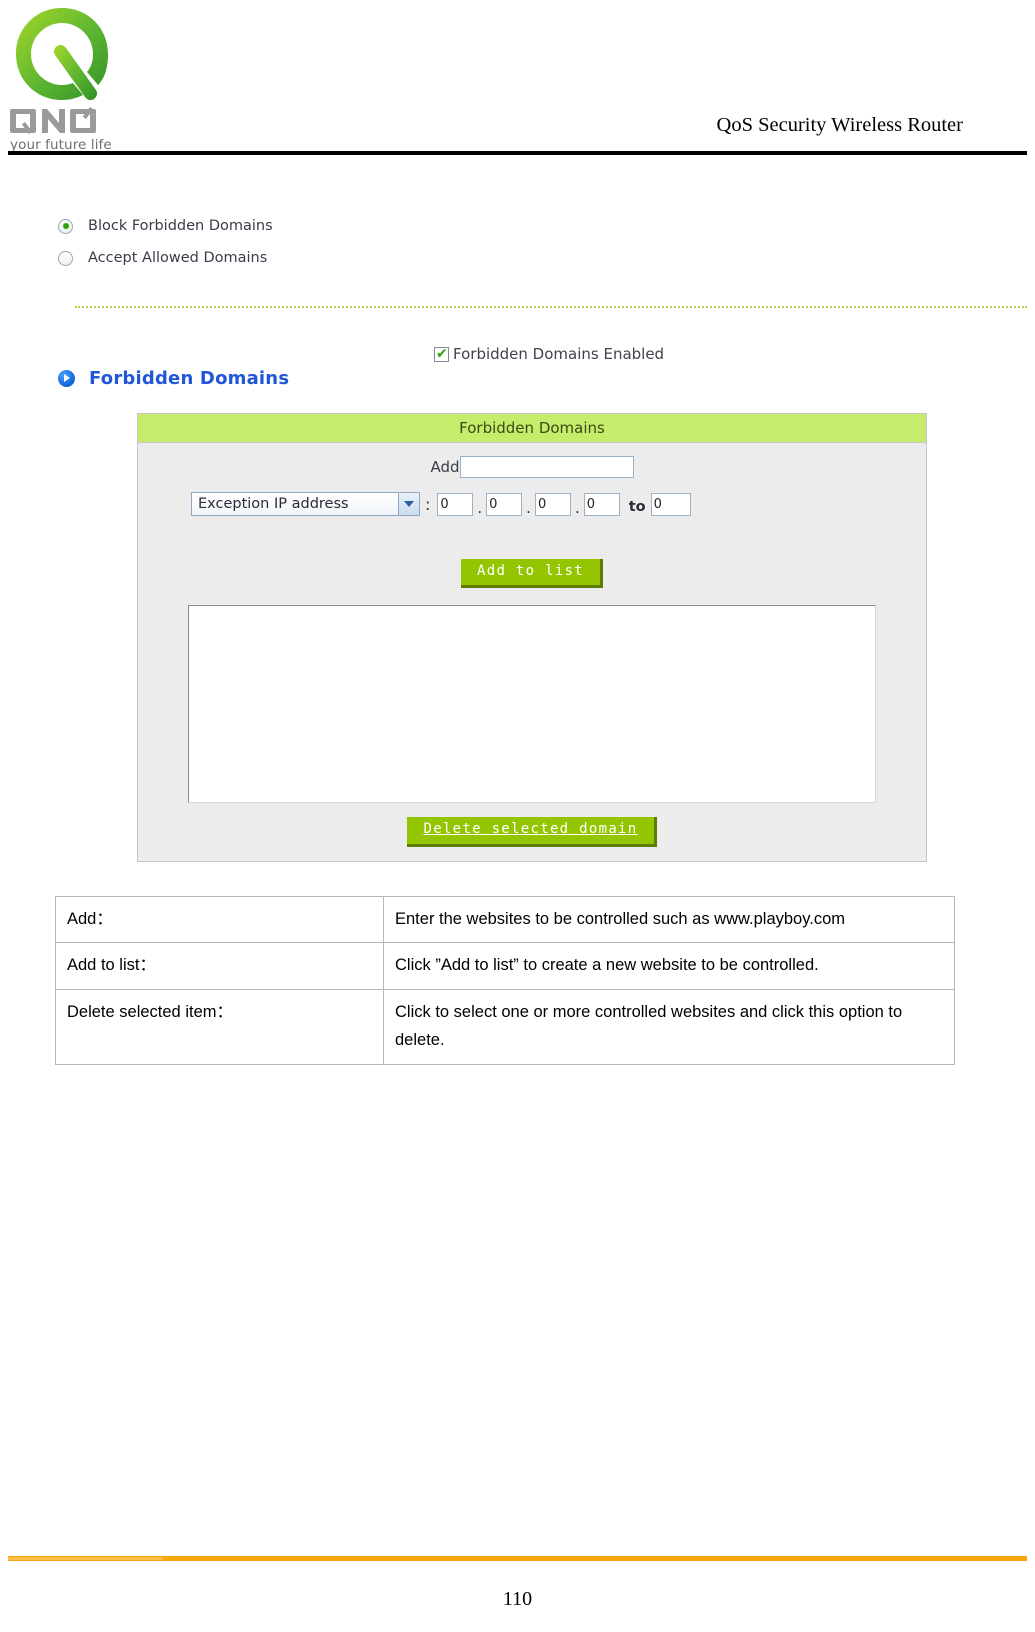 The width and height of the screenshot is (1035, 1632). I want to click on ip-range-to-label: to, so click(637, 507).